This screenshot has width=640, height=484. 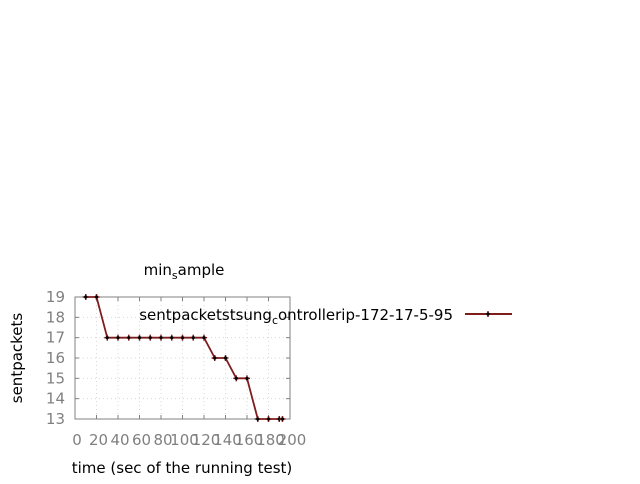 I want to click on y-tick-label: 15, so click(x=55, y=378).